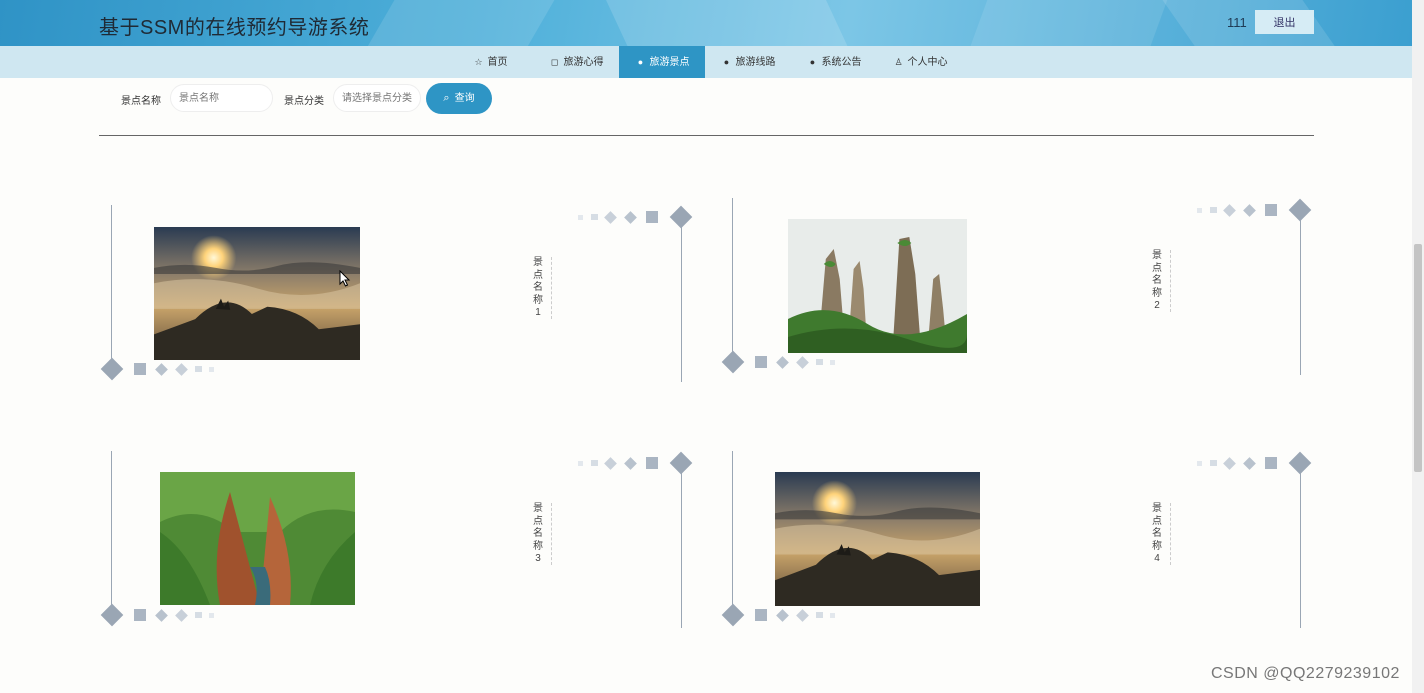 The width and height of the screenshot is (1424, 693). I want to click on spot-name-label: 景点名称, so click(141, 101).